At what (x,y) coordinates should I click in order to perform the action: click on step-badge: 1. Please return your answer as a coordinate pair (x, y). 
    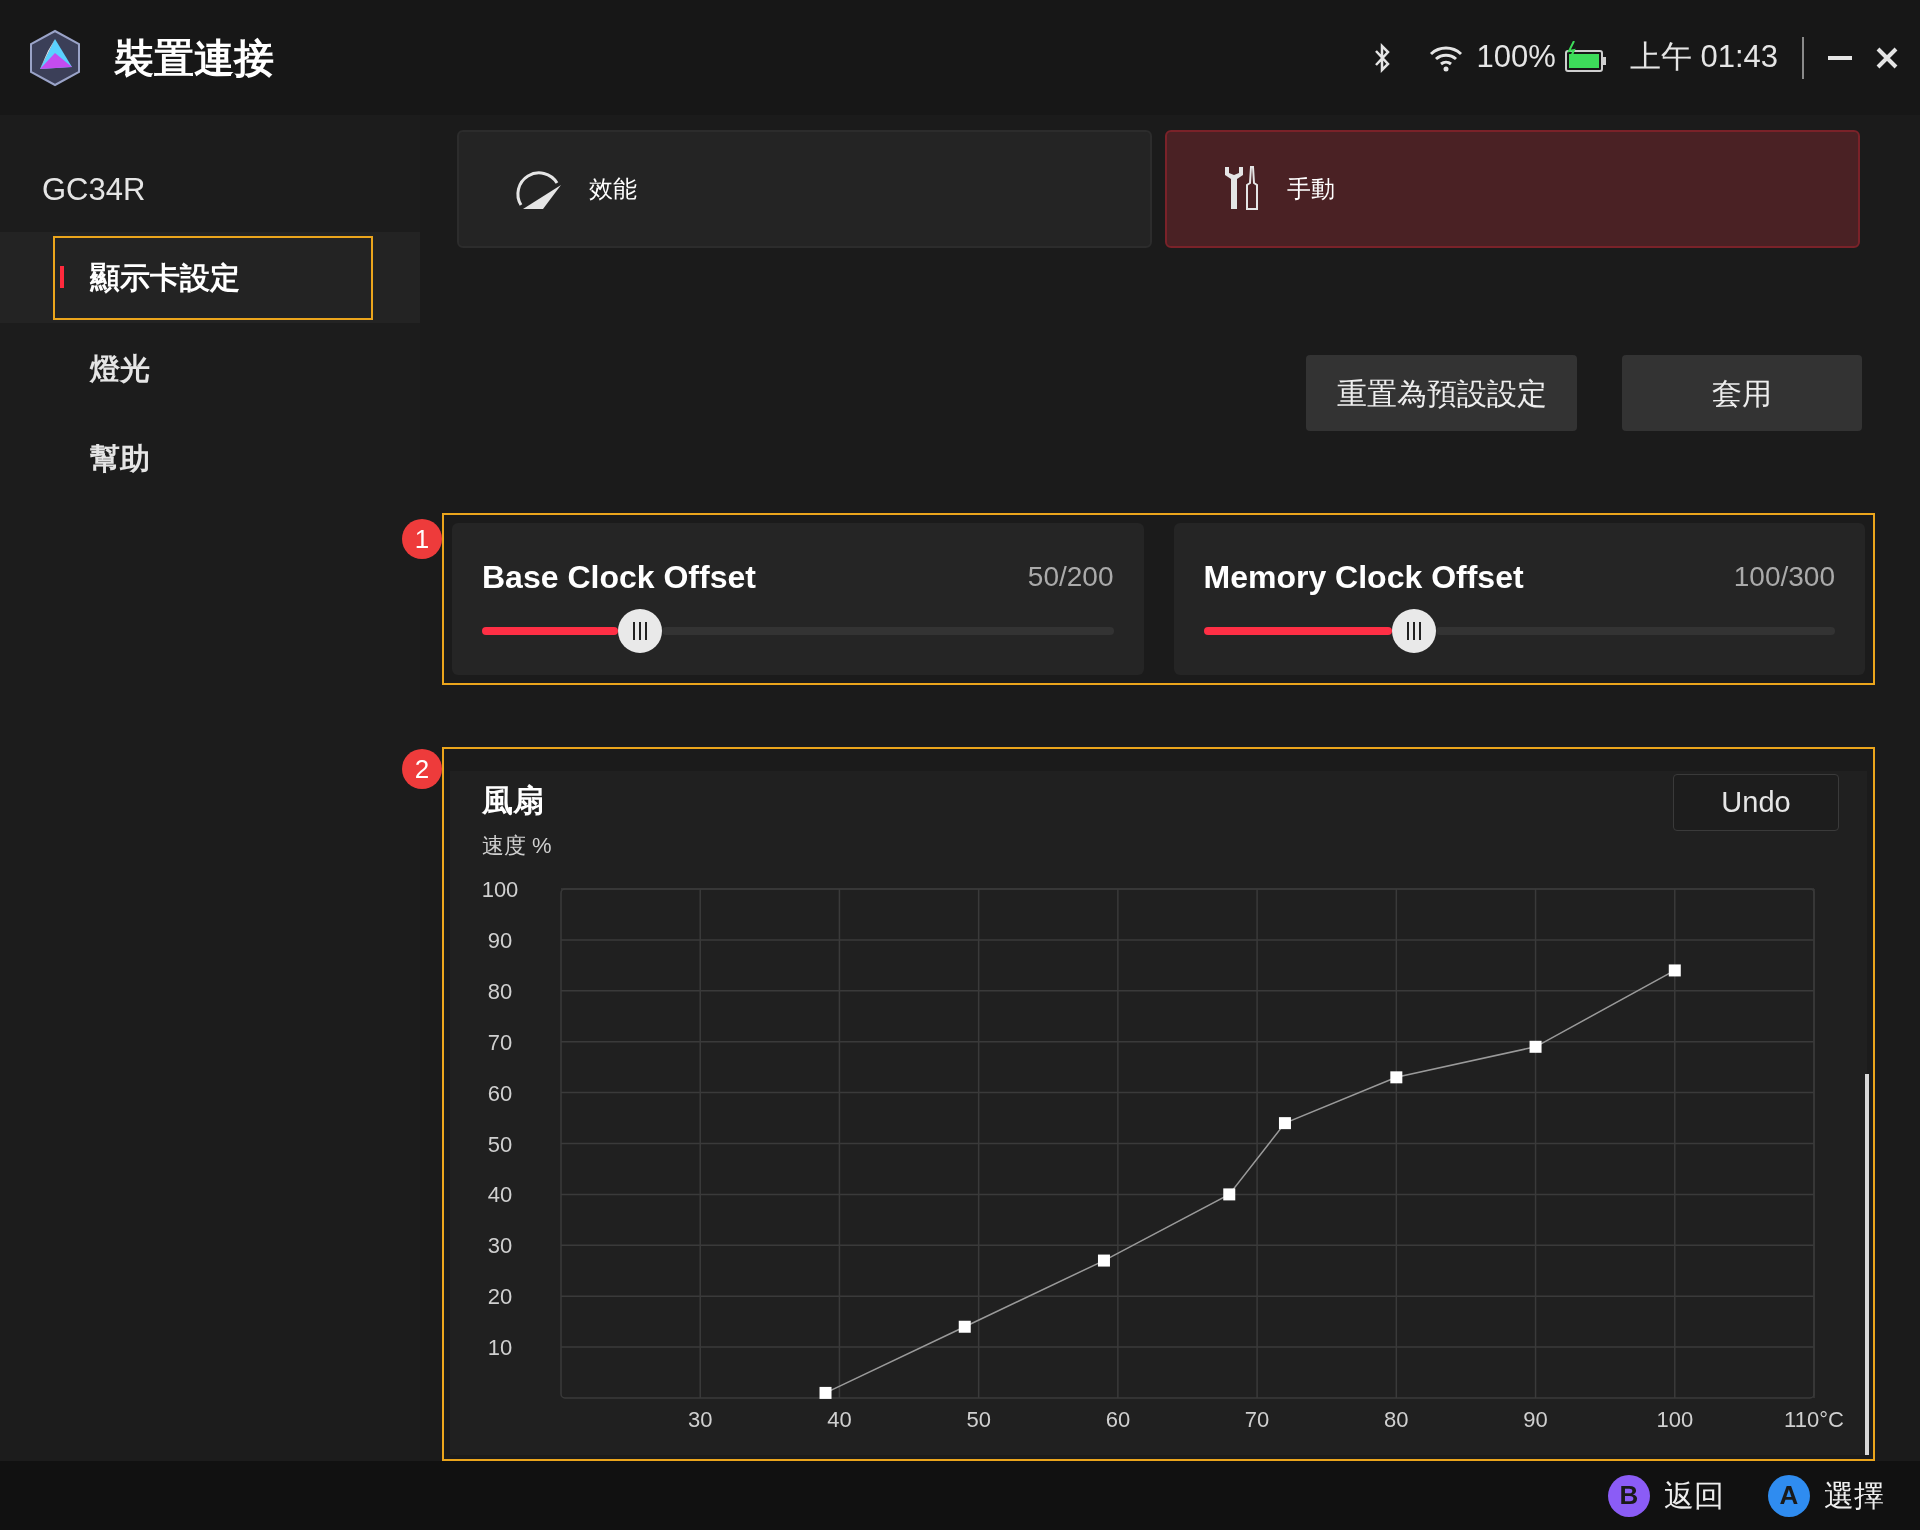
    Looking at the image, I should click on (422, 539).